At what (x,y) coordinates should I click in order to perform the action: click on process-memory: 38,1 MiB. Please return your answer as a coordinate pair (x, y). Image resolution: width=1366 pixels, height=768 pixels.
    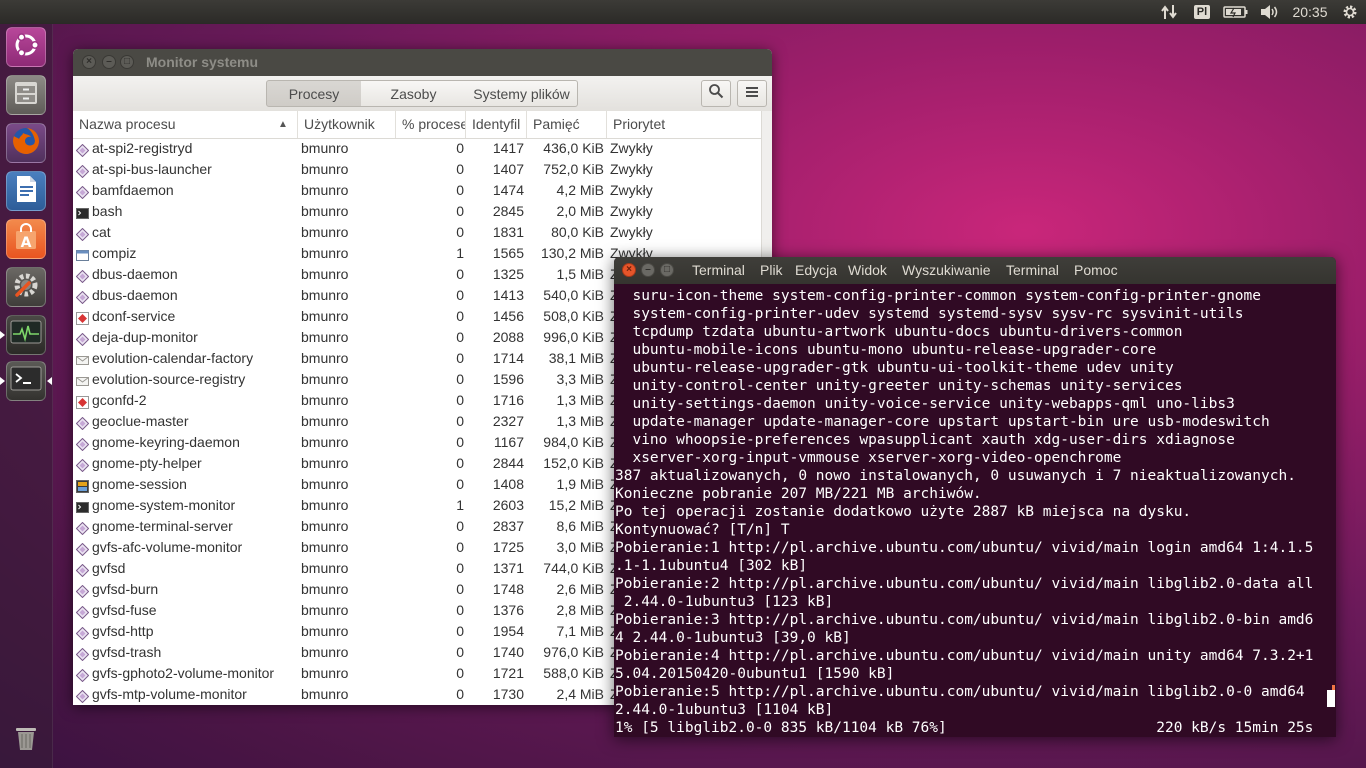
    Looking at the image, I should click on (576, 358).